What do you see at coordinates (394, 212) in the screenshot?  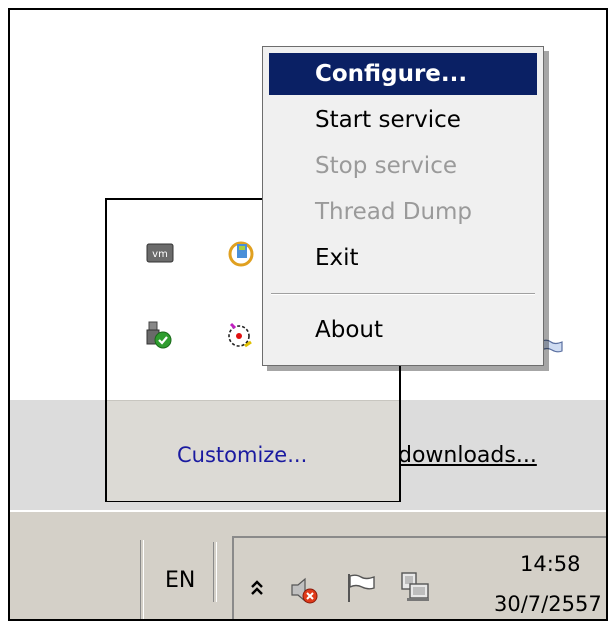 I see `menu-item-thread-dump: Thread Dump` at bounding box center [394, 212].